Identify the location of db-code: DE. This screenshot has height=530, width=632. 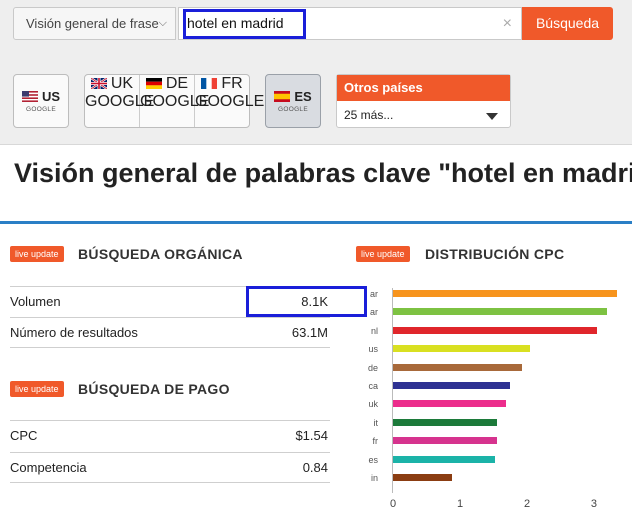
(177, 83).